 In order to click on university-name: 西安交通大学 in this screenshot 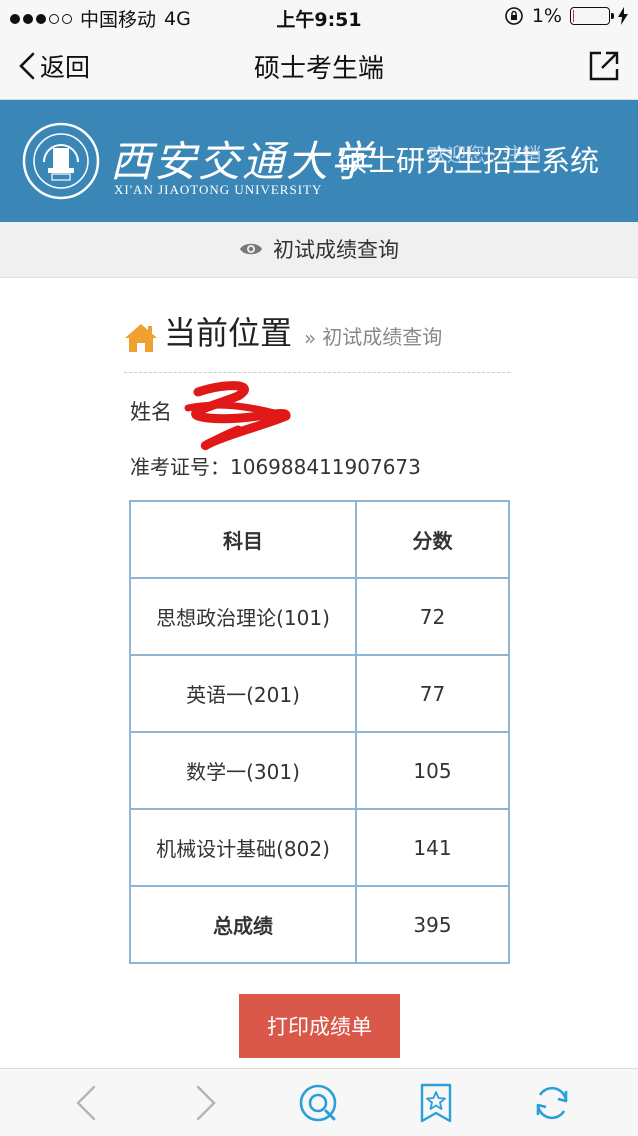, I will do `click(242, 161)`.